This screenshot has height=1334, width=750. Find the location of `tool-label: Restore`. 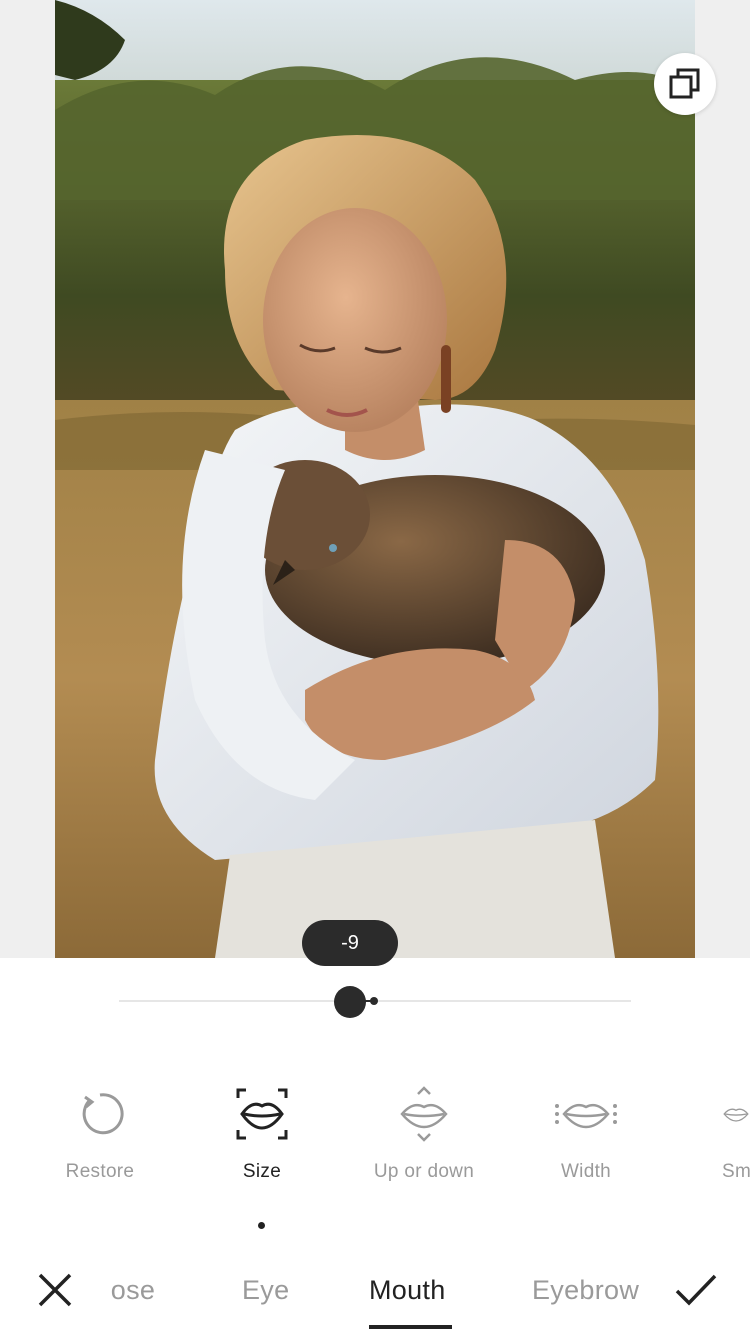

tool-label: Restore is located at coordinates (100, 1171).